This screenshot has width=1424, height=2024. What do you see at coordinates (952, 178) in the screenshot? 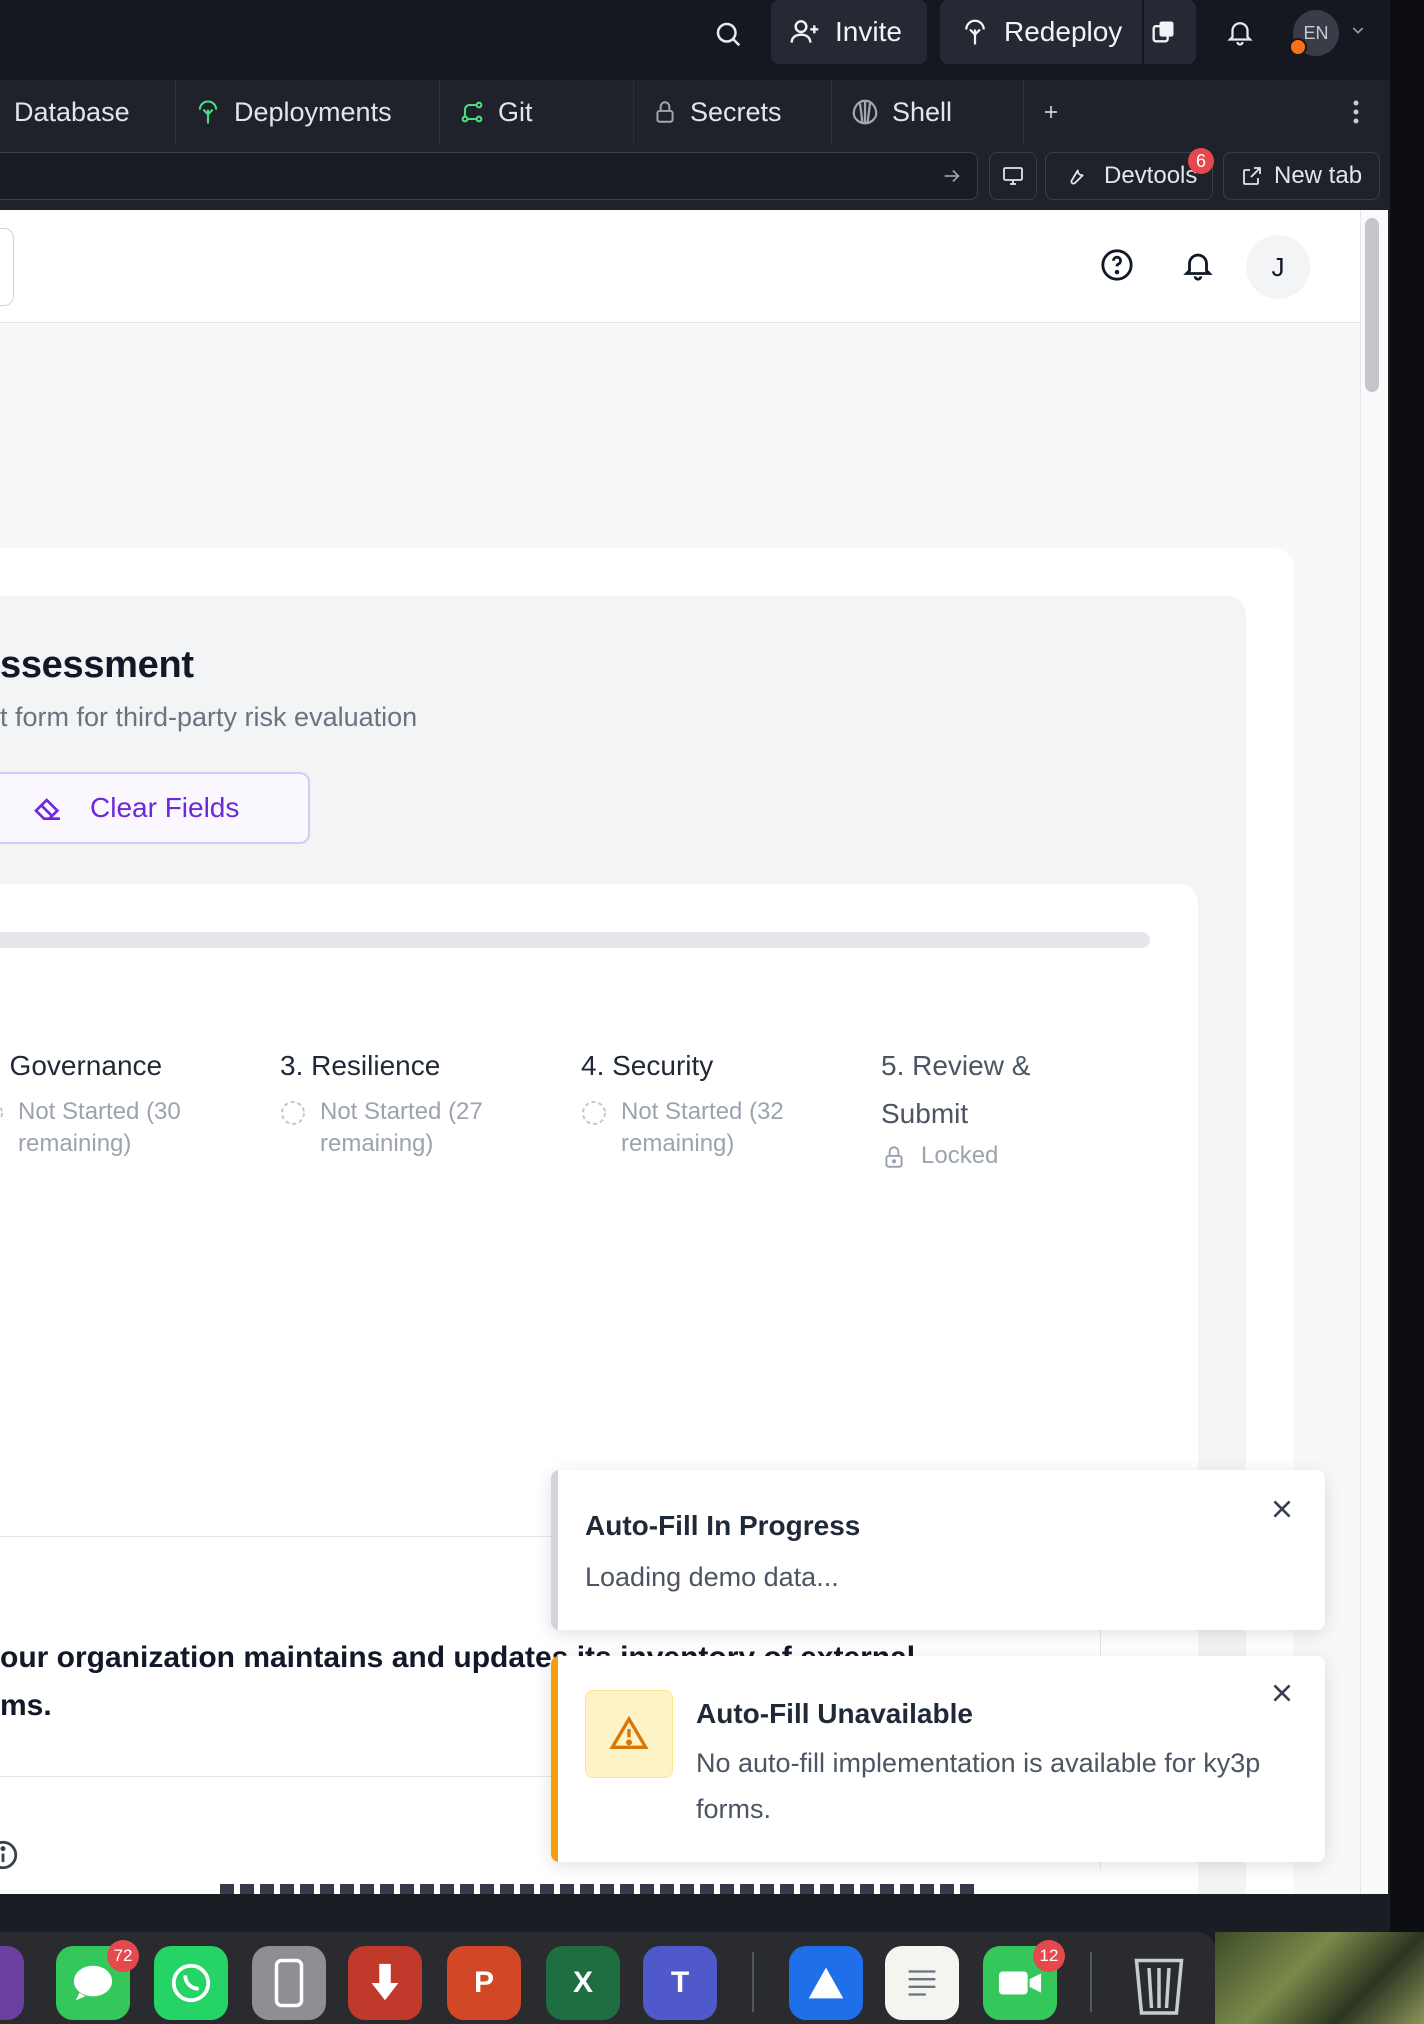
I see `arrow-right-icon` at bounding box center [952, 178].